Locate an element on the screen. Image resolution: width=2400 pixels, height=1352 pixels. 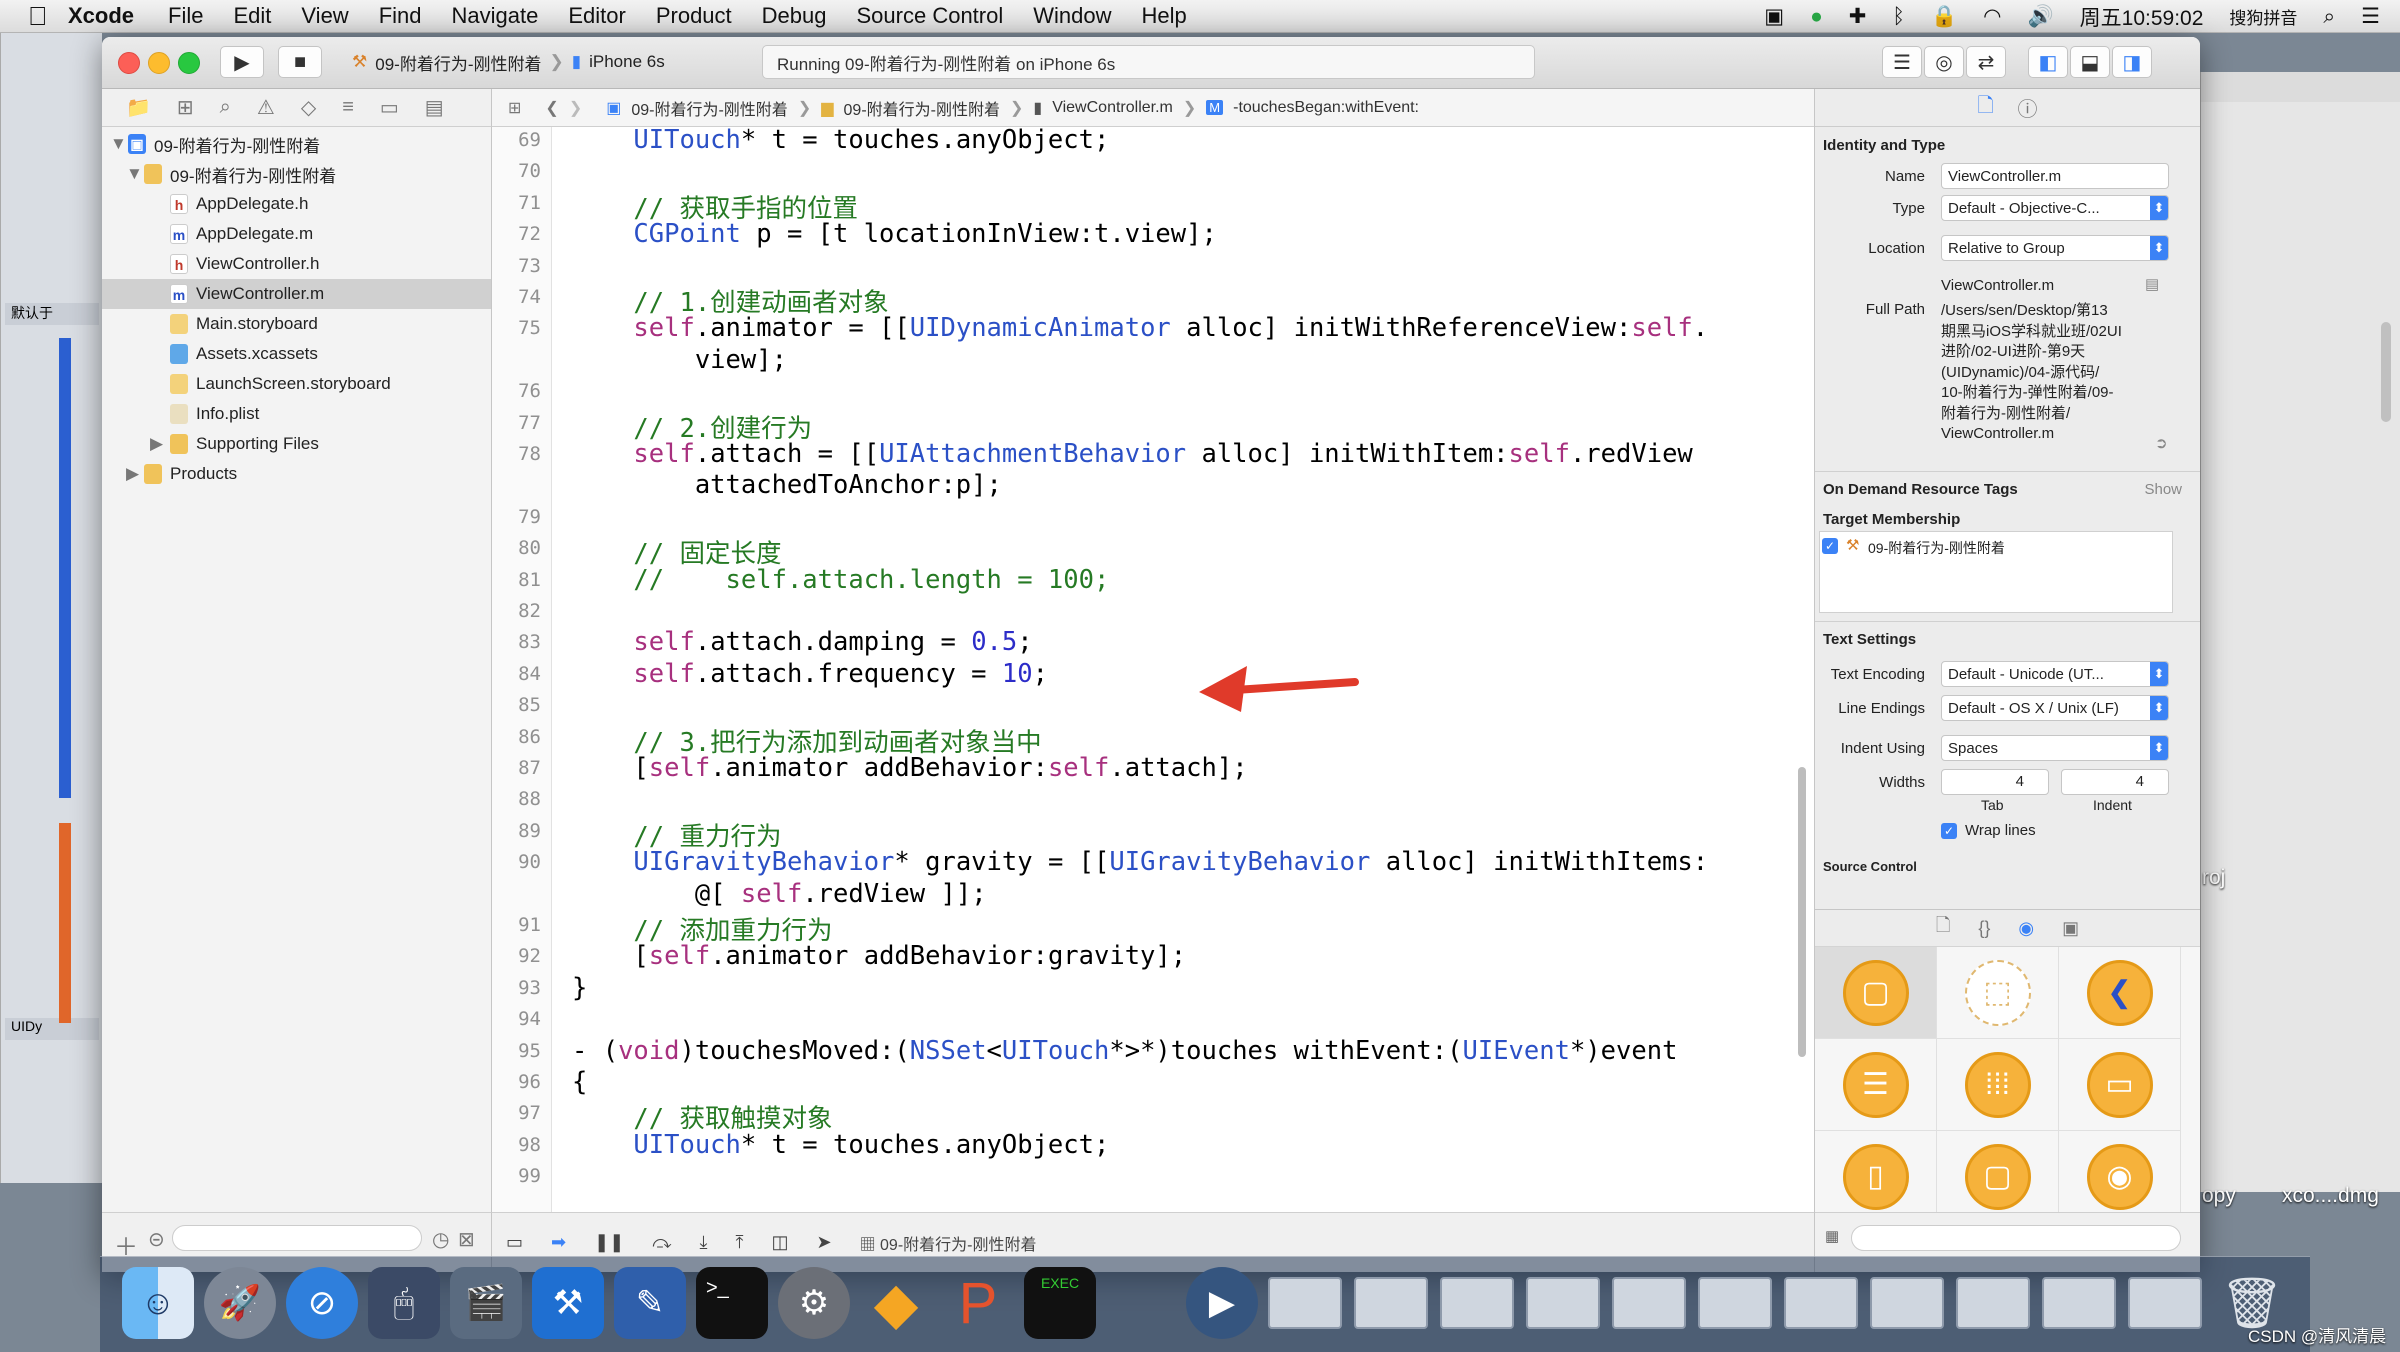
nav-file-appdelegate-h: h AppDelegate.h is located at coordinates (296, 204).